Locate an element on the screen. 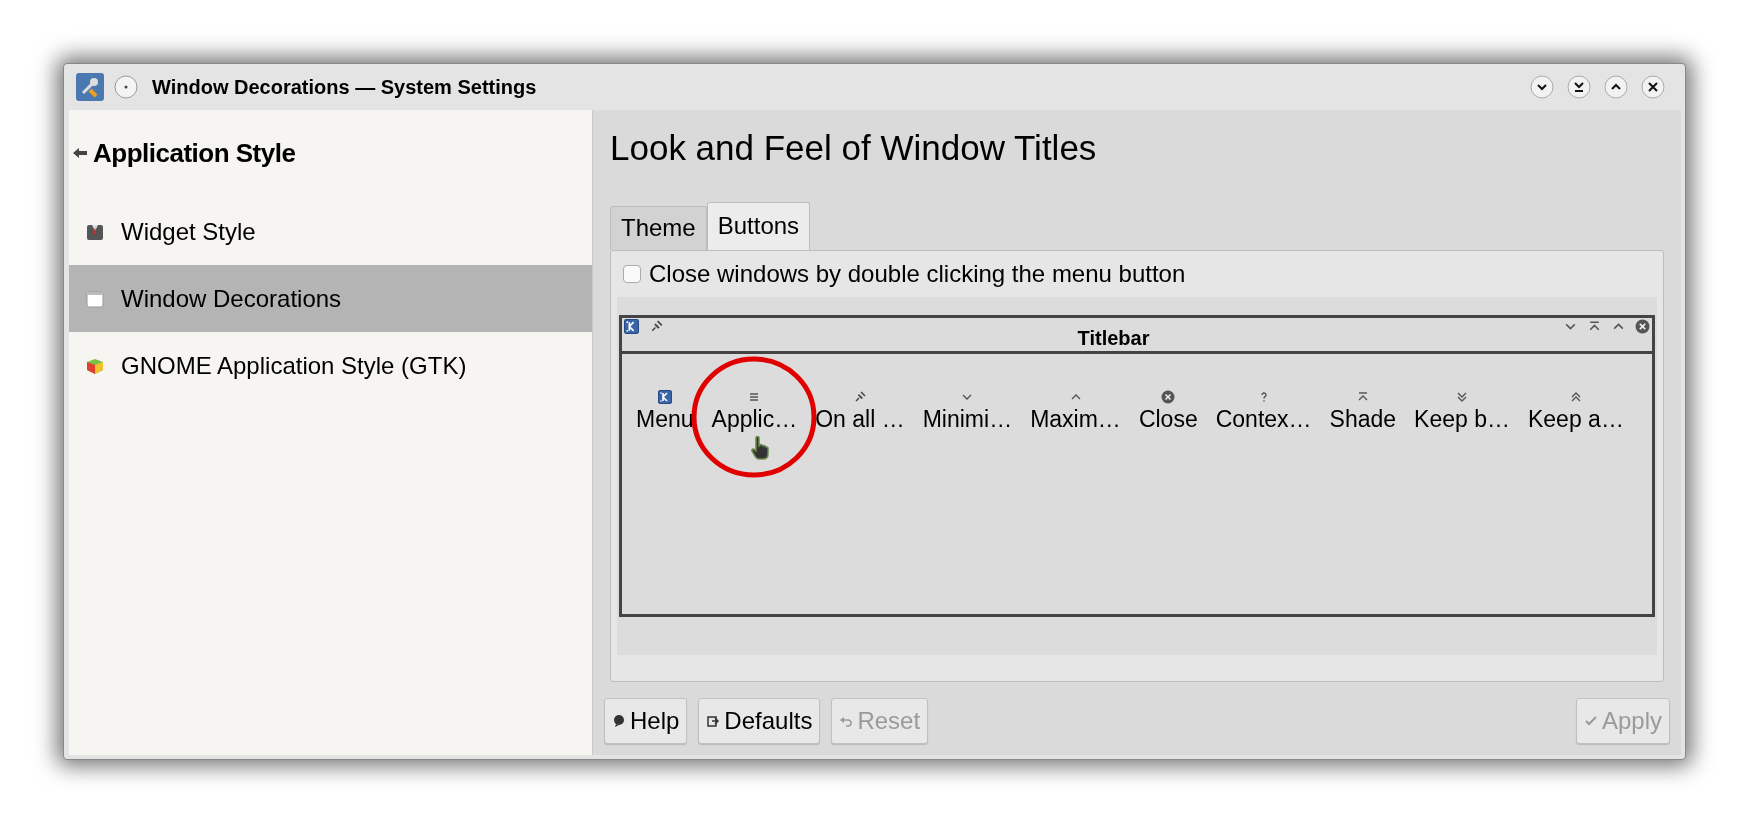  page-title: Look and Feel of Window Titles is located at coordinates (854, 148).